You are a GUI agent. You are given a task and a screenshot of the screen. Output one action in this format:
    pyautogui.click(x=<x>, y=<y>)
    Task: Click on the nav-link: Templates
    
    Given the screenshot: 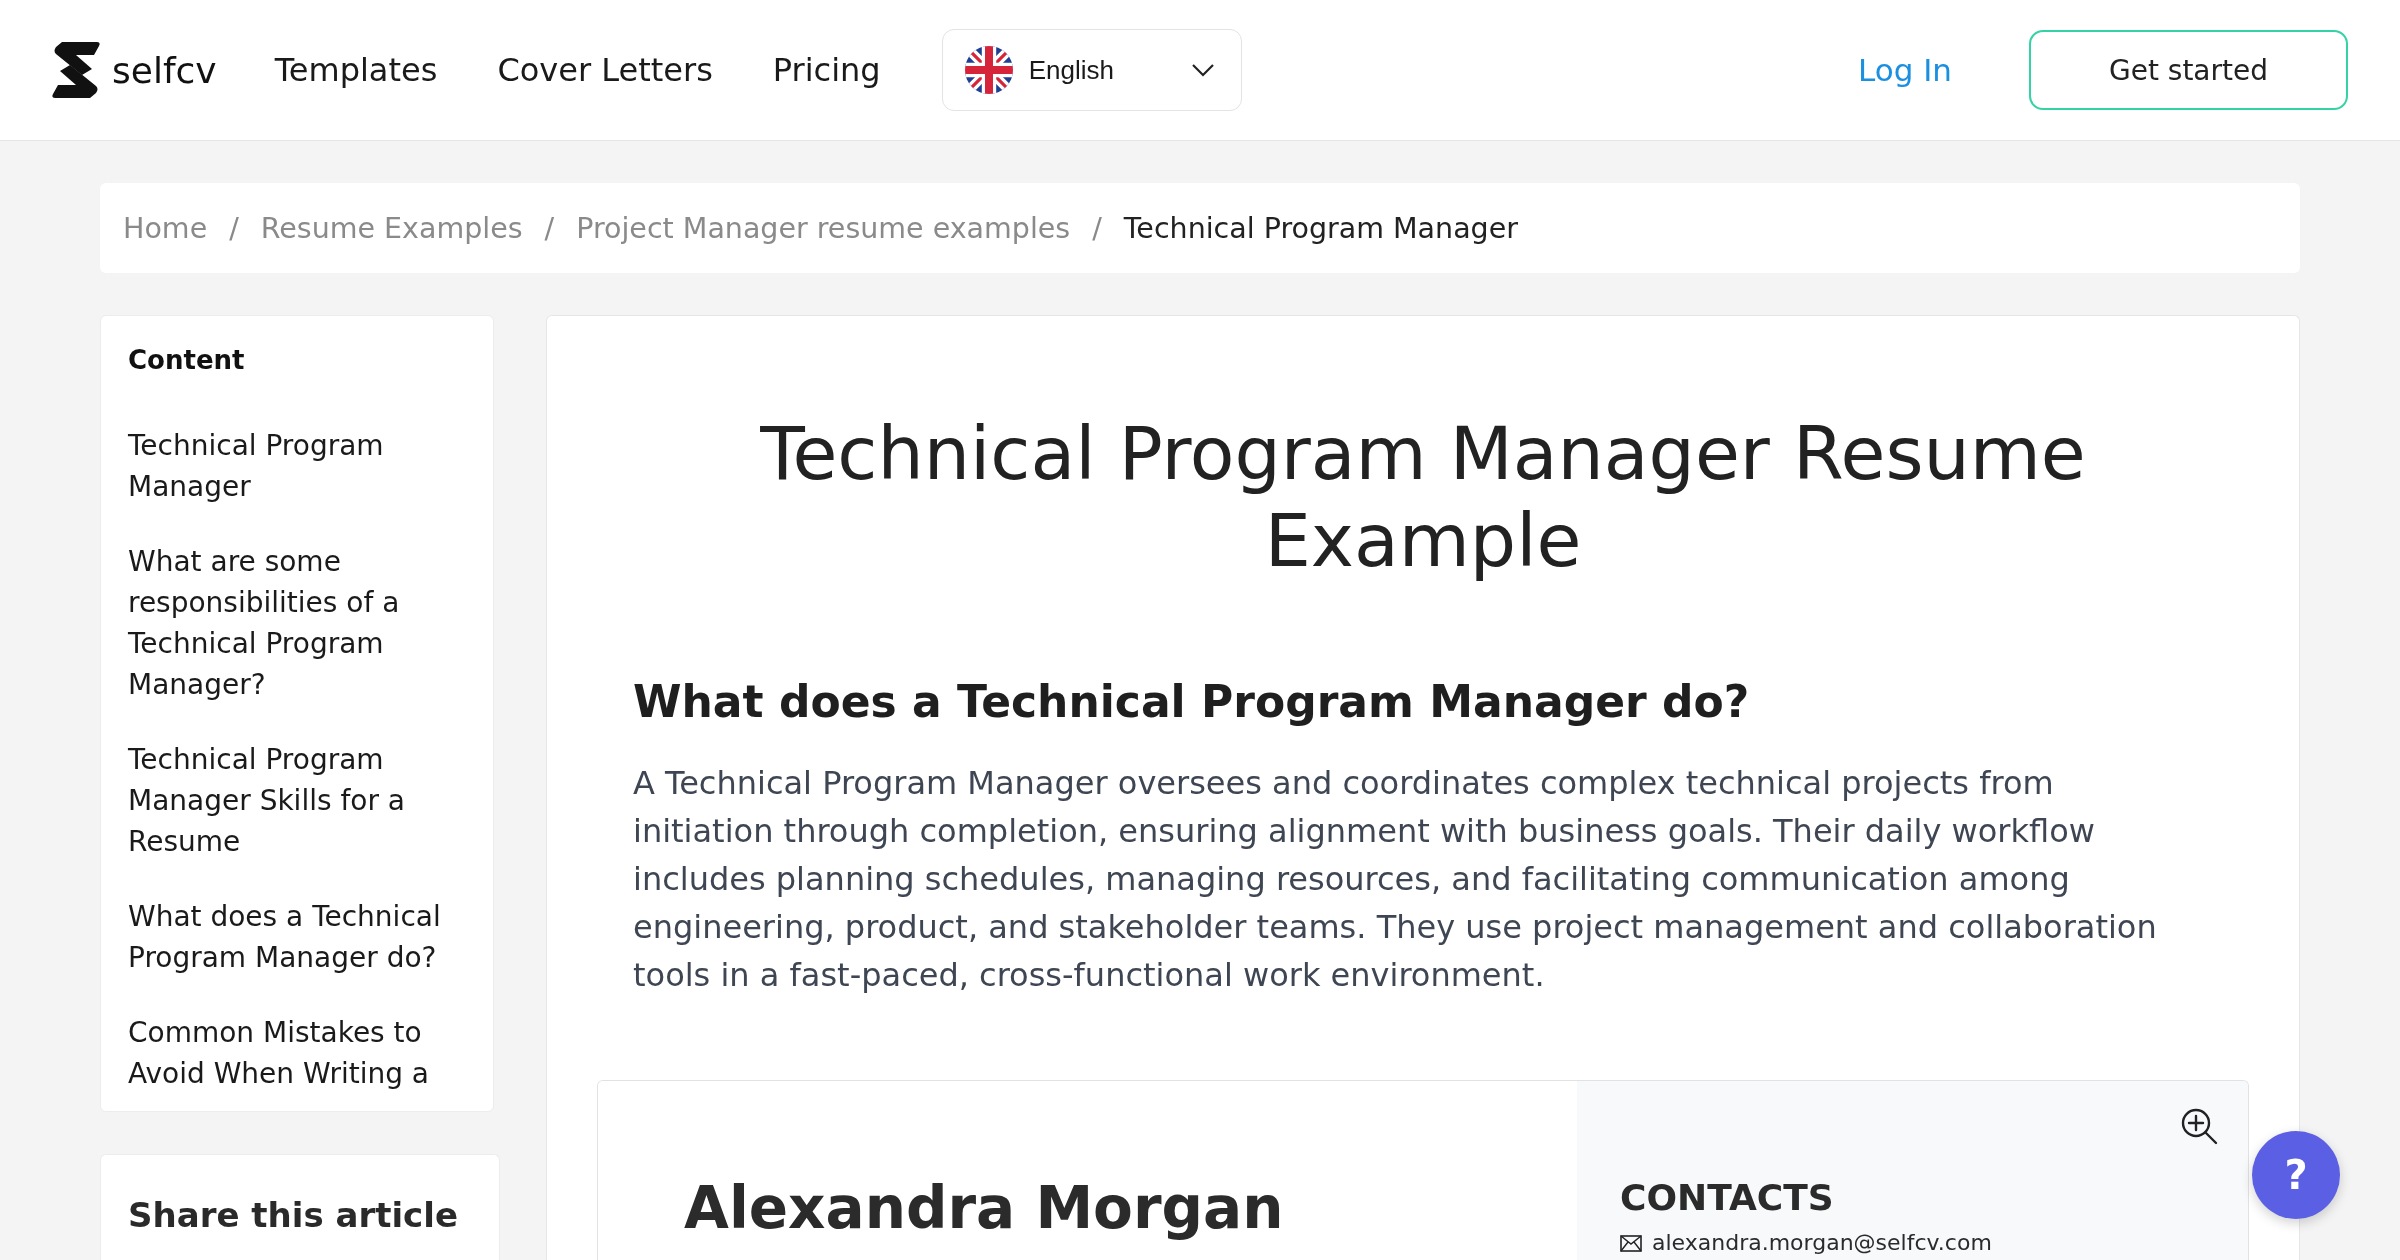 What is the action you would take?
    pyautogui.click(x=356, y=70)
    